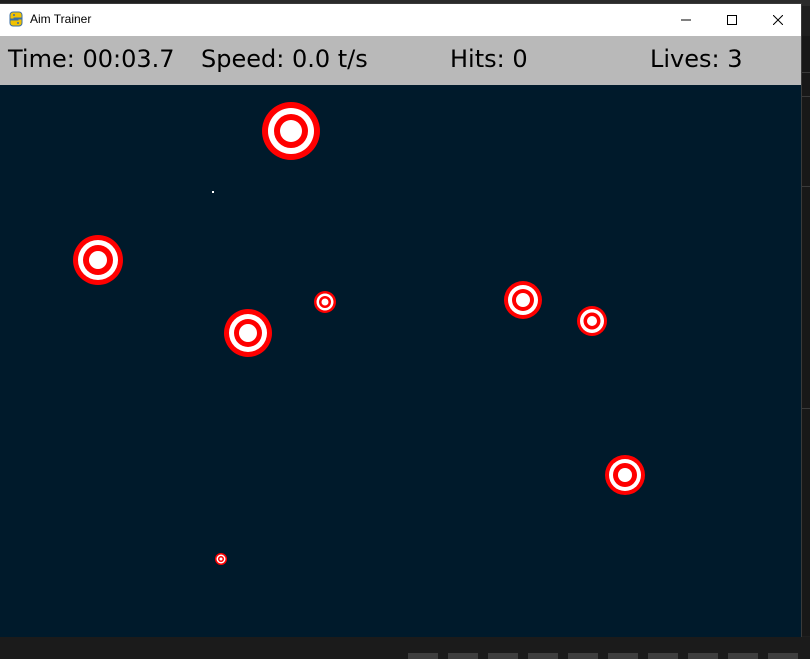 This screenshot has width=810, height=659. What do you see at coordinates (805, 336) in the screenshot?
I see `background-editor-edge` at bounding box center [805, 336].